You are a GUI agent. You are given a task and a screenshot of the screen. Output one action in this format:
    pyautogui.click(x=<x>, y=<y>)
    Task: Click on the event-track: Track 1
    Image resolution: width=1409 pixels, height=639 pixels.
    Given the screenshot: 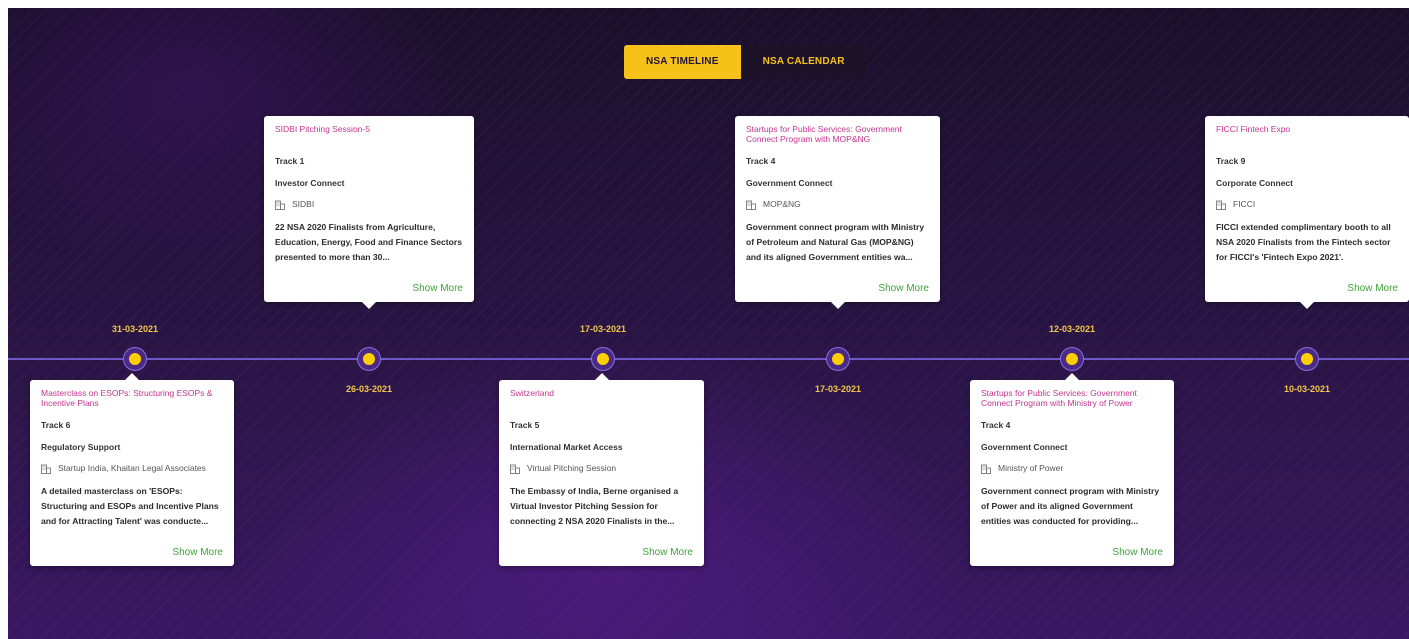 What is the action you would take?
    pyautogui.click(x=290, y=161)
    